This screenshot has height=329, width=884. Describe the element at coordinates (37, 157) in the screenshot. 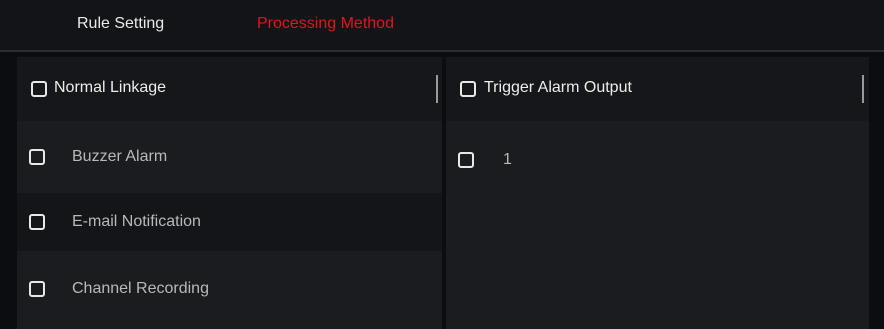

I see `buzzer-alarm-checkbox` at that location.